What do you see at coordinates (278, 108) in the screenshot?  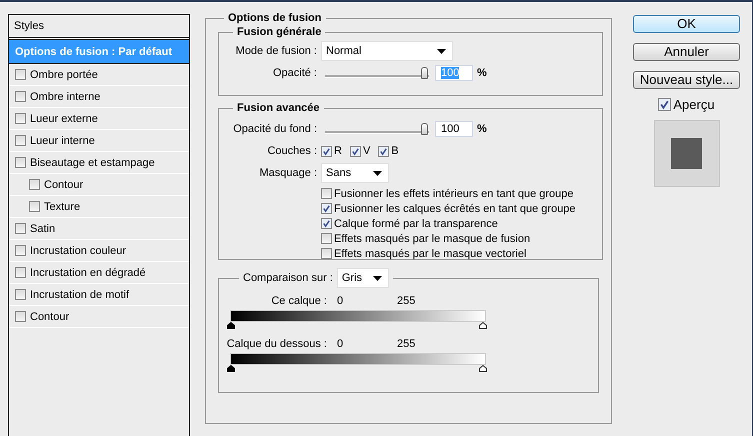 I see `group-title: Fusion avancée` at bounding box center [278, 108].